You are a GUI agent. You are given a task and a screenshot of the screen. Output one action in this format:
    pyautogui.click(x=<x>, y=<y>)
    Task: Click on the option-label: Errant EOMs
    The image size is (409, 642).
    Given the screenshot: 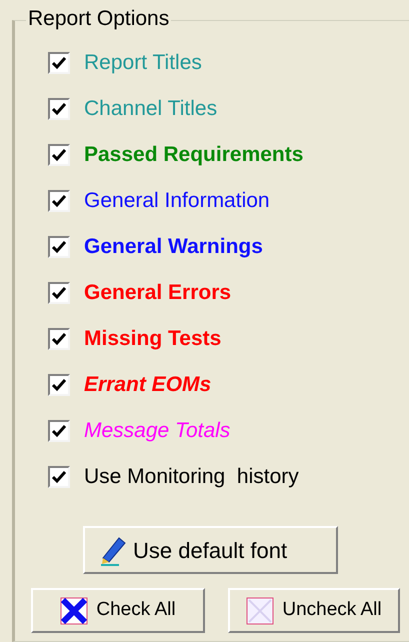 What is the action you would take?
    pyautogui.click(x=148, y=385)
    